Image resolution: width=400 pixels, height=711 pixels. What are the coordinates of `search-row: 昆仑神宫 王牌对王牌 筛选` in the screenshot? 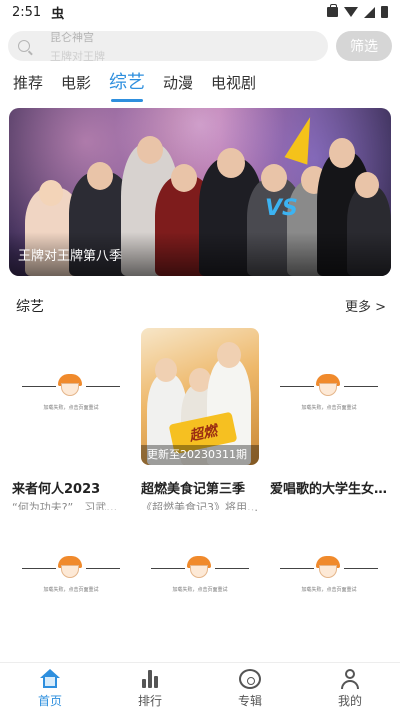 It's located at (200, 46).